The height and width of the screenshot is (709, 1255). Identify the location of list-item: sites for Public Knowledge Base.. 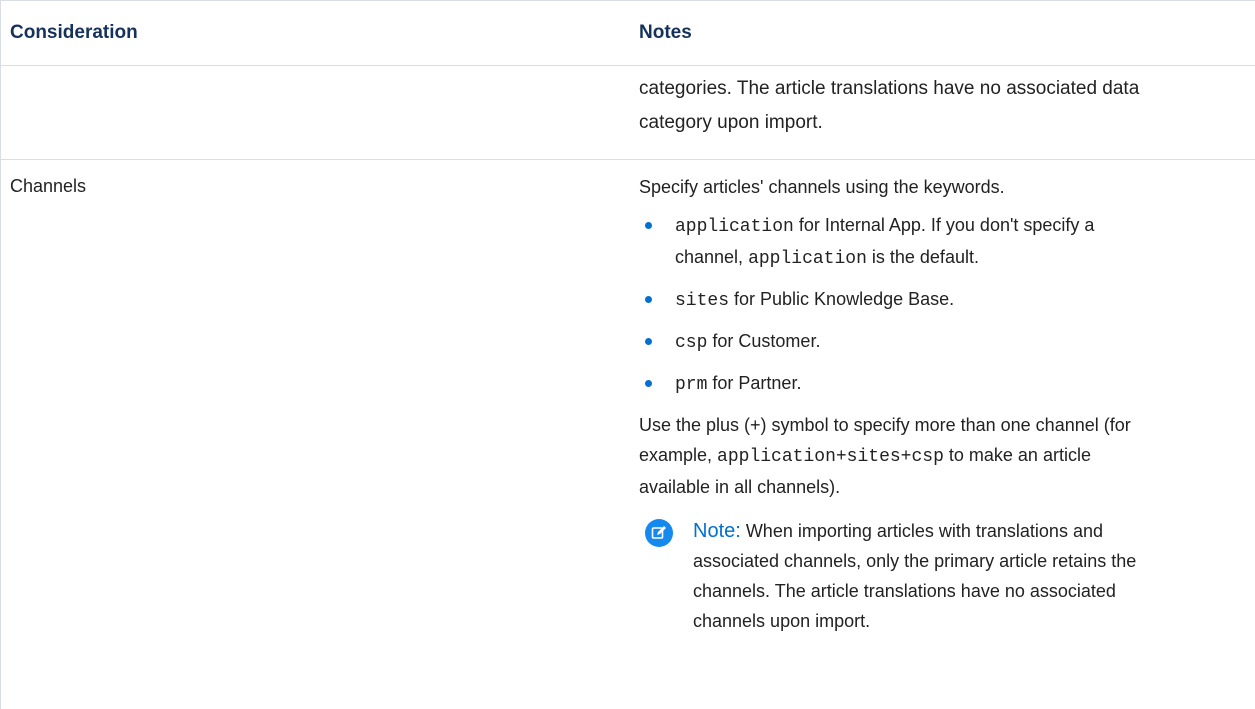
(946, 300).